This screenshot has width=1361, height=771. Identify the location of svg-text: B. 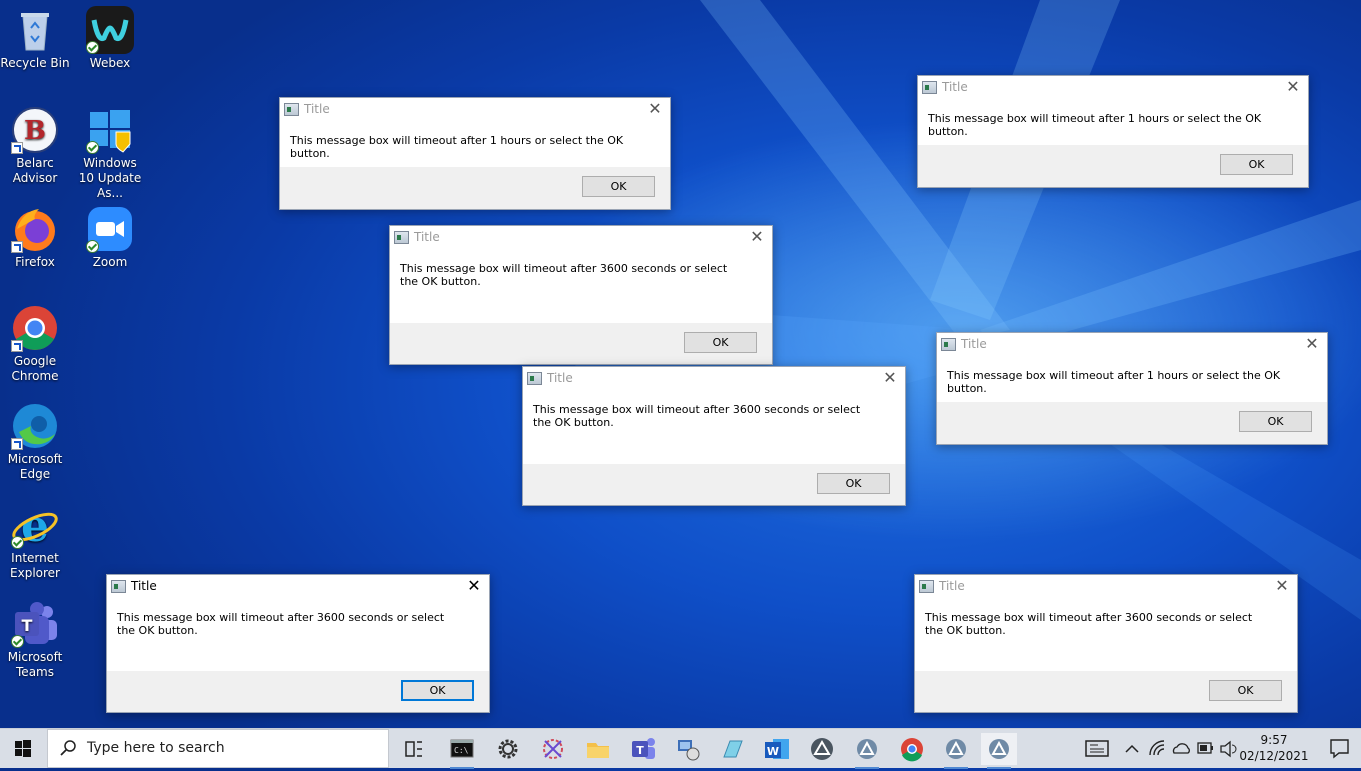
(35, 131).